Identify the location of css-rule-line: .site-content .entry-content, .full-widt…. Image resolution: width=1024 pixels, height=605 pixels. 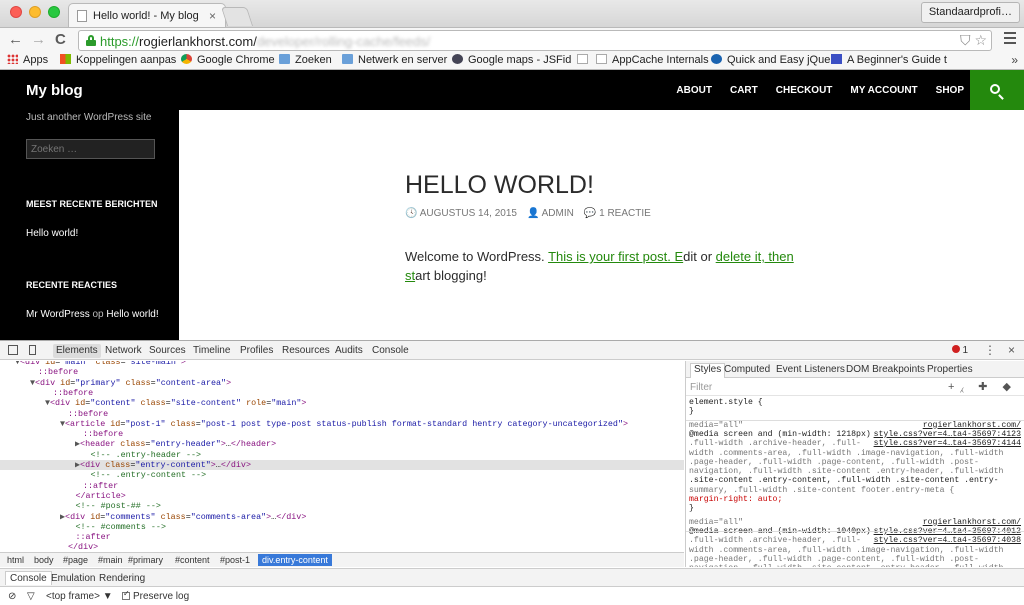
(856, 480).